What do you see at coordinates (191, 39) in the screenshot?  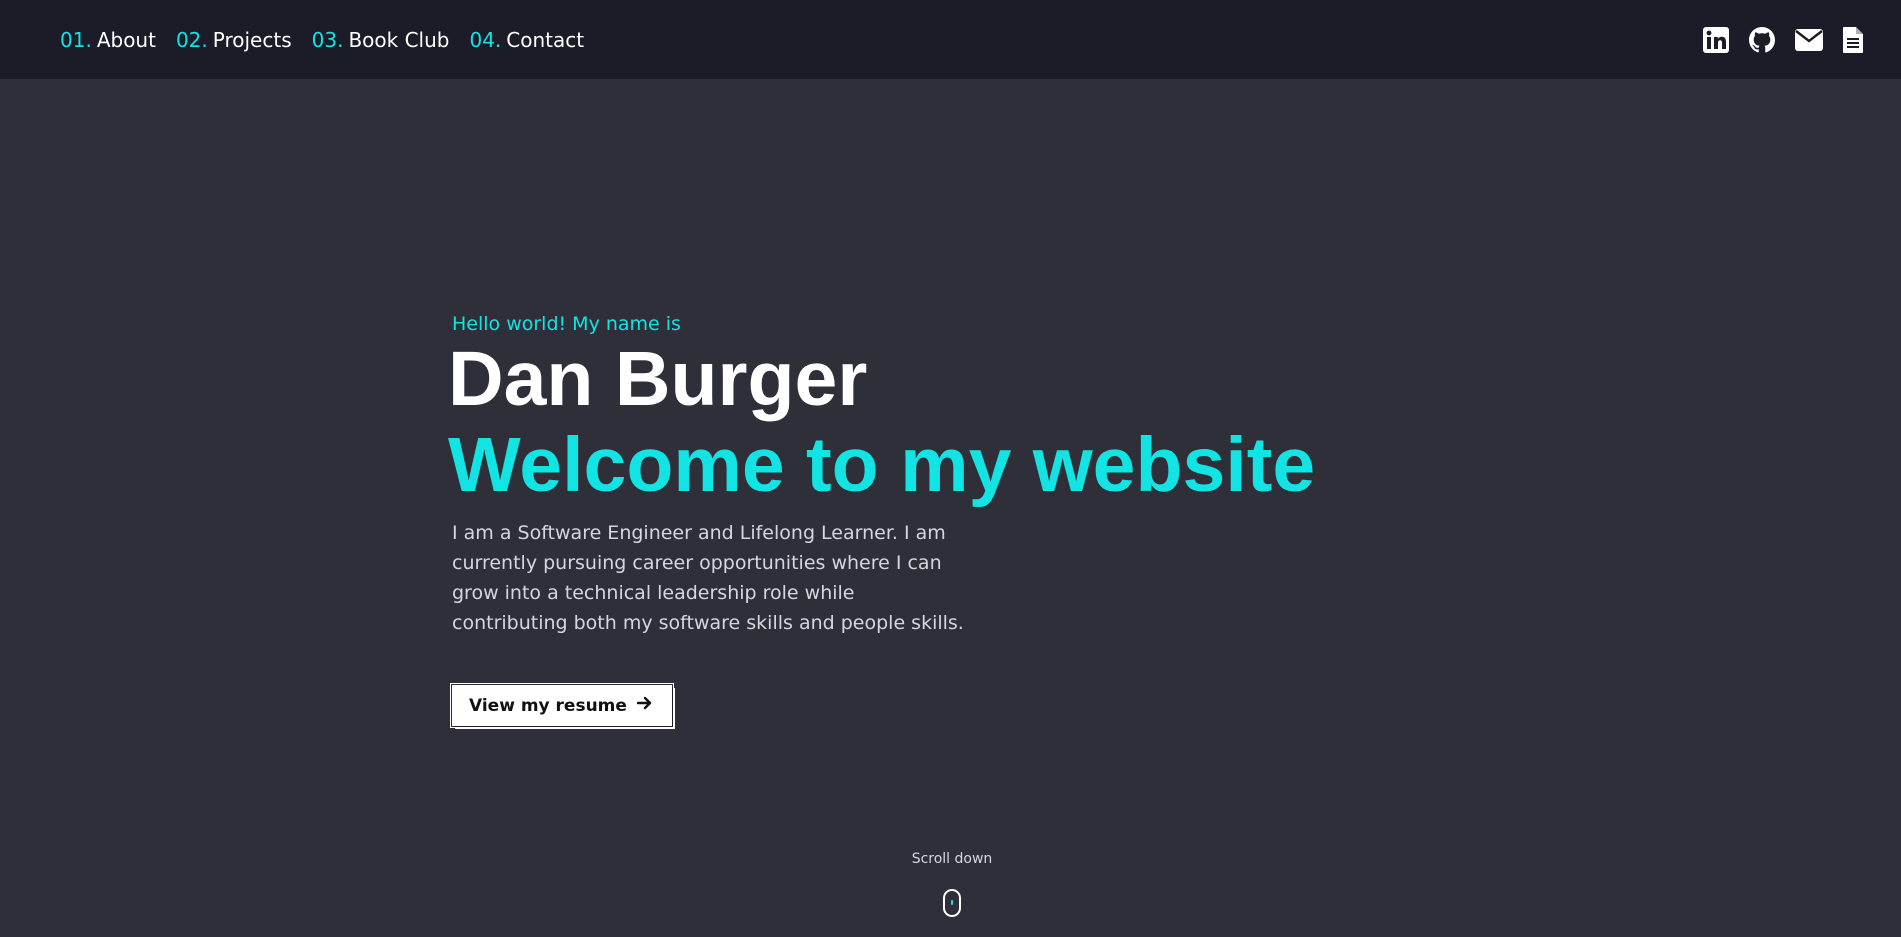 I see `nav-number: 02.` at bounding box center [191, 39].